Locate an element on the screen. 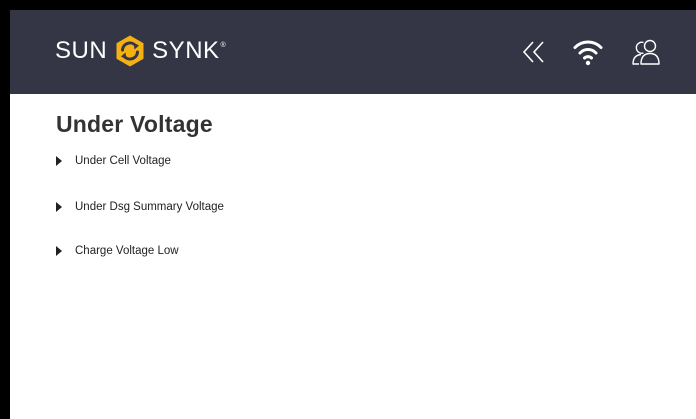 This screenshot has width=696, height=419. list-item-under-dsg-summary-voltage: Under Dsg Summary Voltage is located at coordinates (140, 207).